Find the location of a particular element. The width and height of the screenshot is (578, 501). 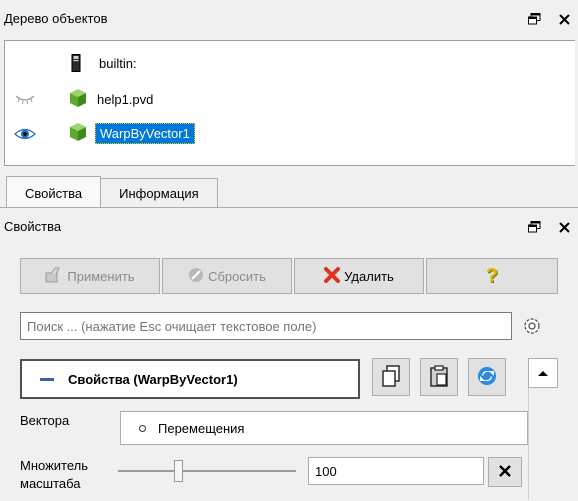

tree-item-builtin: builtin: is located at coordinates (104, 63).